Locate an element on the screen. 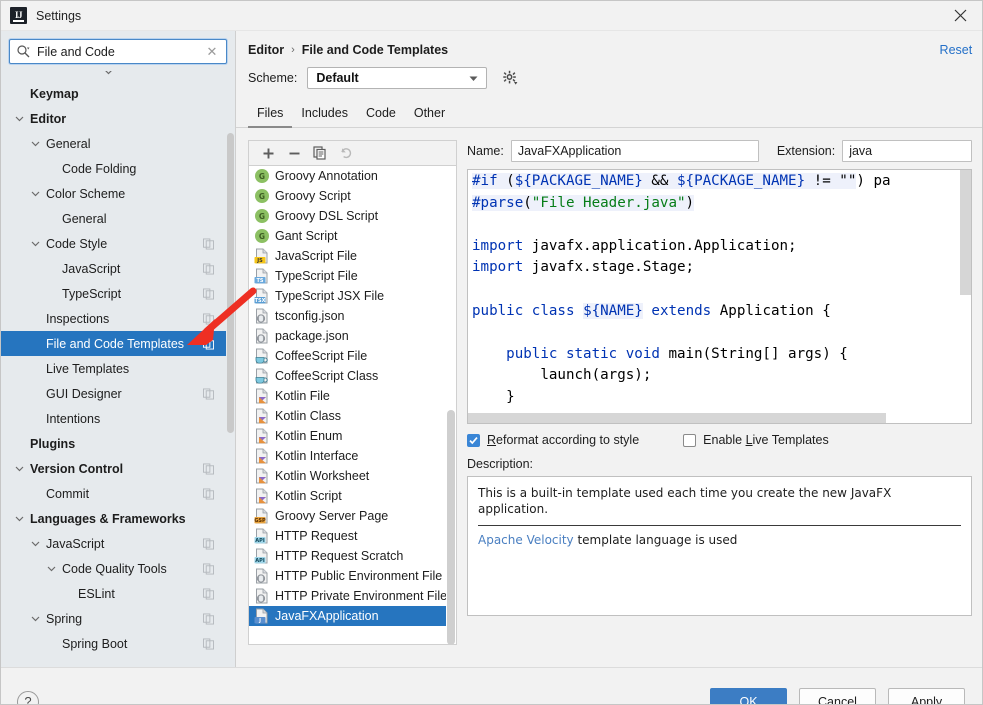  minus-icon is located at coordinates (294, 153).